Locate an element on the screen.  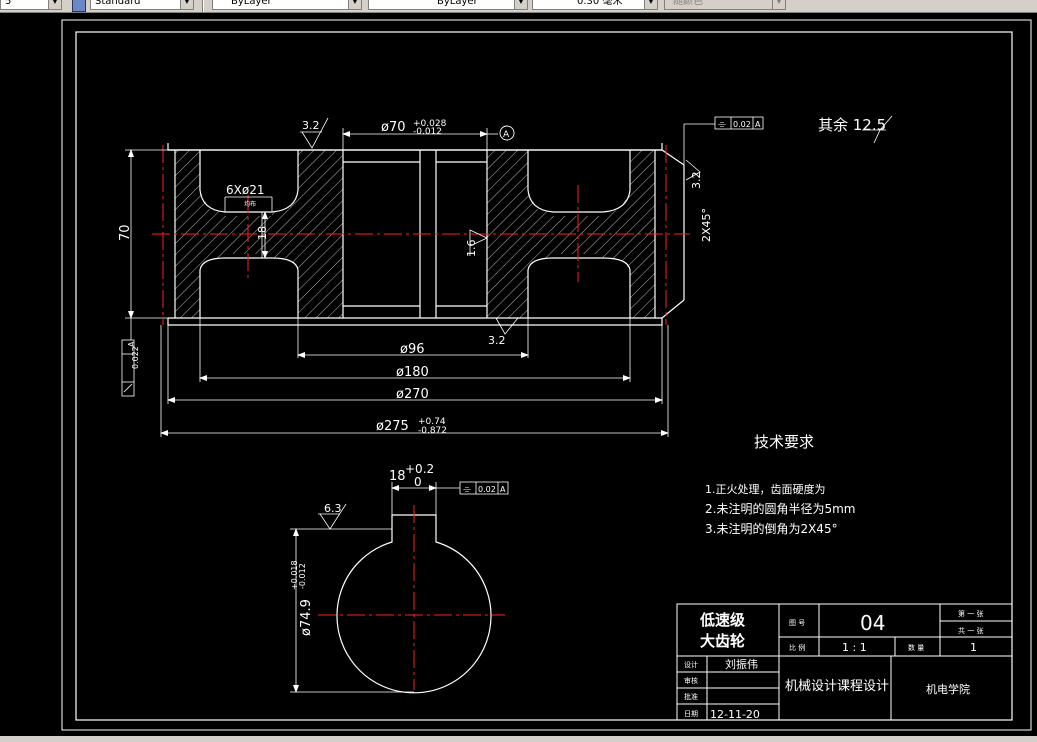
tech-req-item-3: 3.未注明的倒角为2X45° is located at coordinates (771, 528).